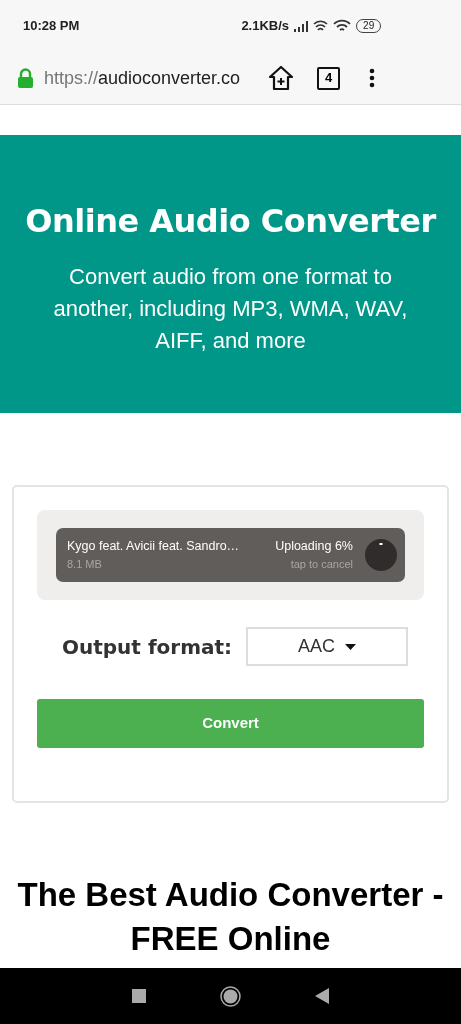 This screenshot has width=461, height=1024. What do you see at coordinates (329, 78) in the screenshot?
I see `tab-count: 4` at bounding box center [329, 78].